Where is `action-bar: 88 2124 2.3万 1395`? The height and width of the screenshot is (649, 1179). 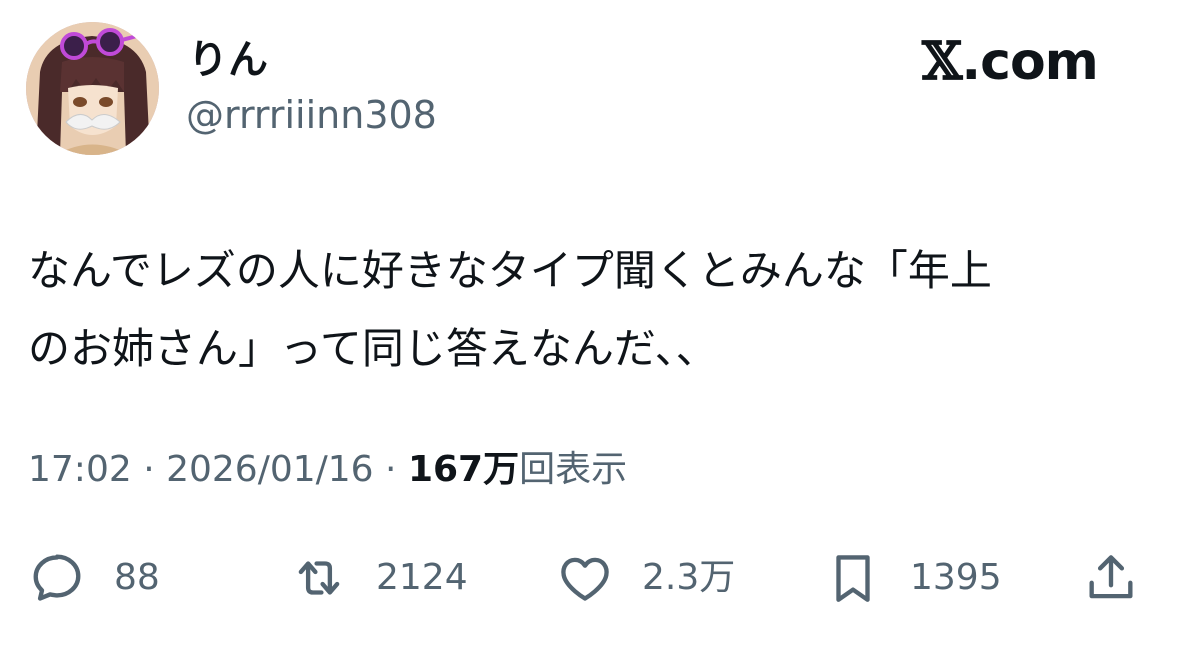
action-bar: 88 2124 2.3万 1395 is located at coordinates (588, 578).